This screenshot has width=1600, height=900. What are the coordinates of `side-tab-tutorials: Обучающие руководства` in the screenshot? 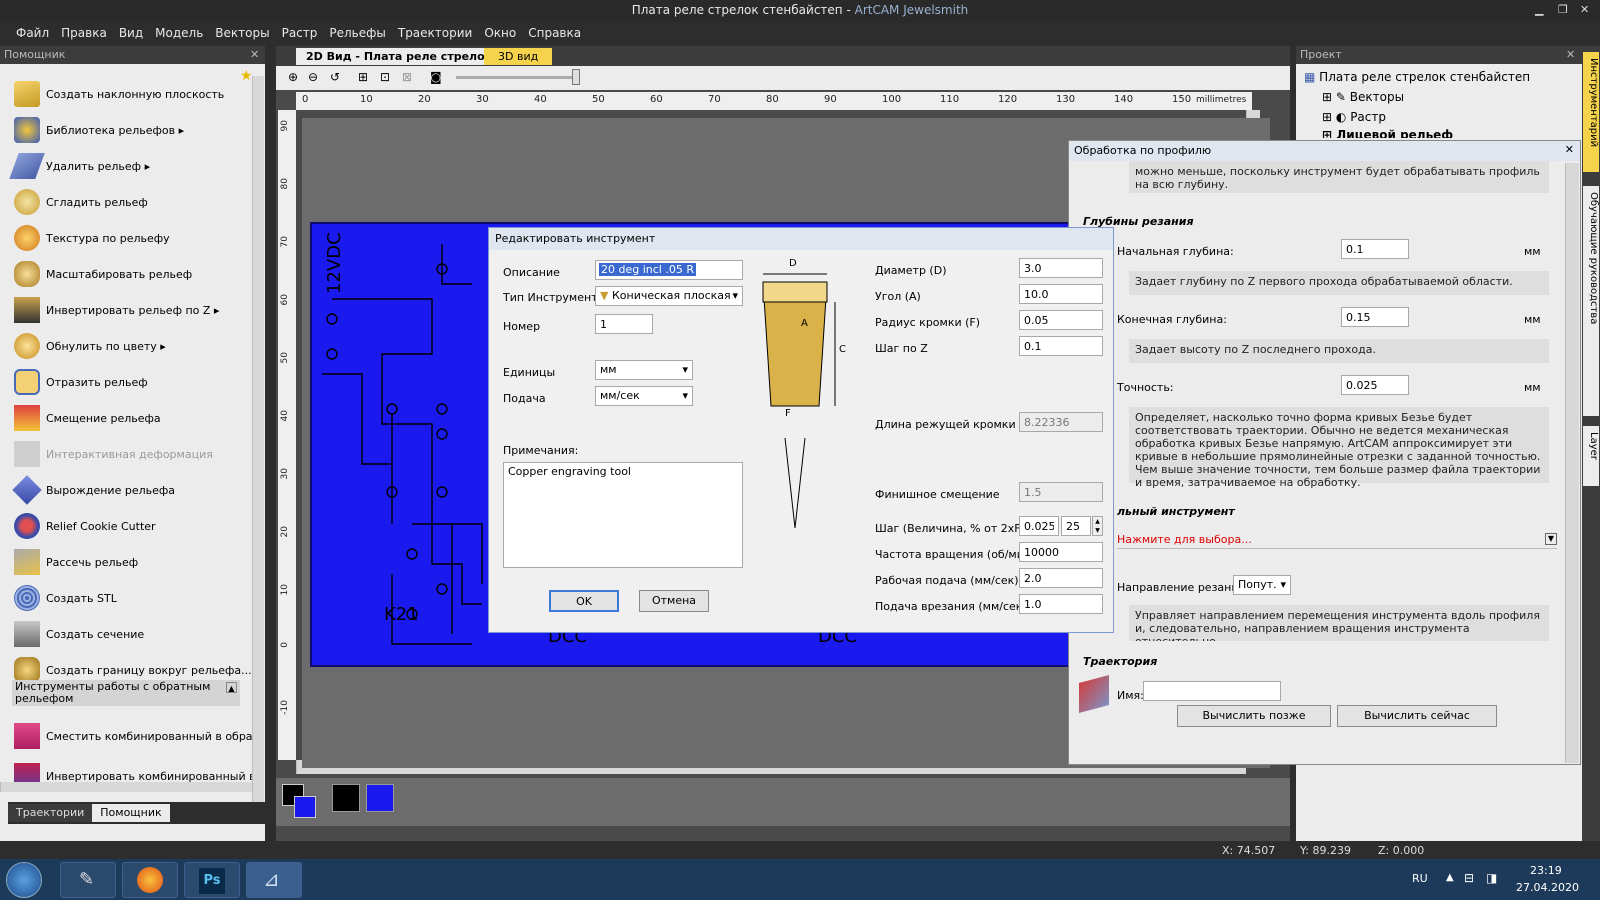 It's located at (1591, 301).